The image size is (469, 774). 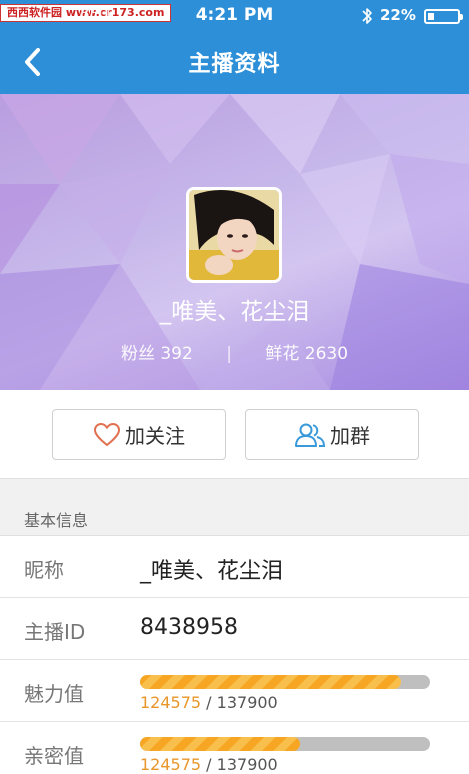 I want to click on intimacy-progress-fill, so click(x=220, y=744).